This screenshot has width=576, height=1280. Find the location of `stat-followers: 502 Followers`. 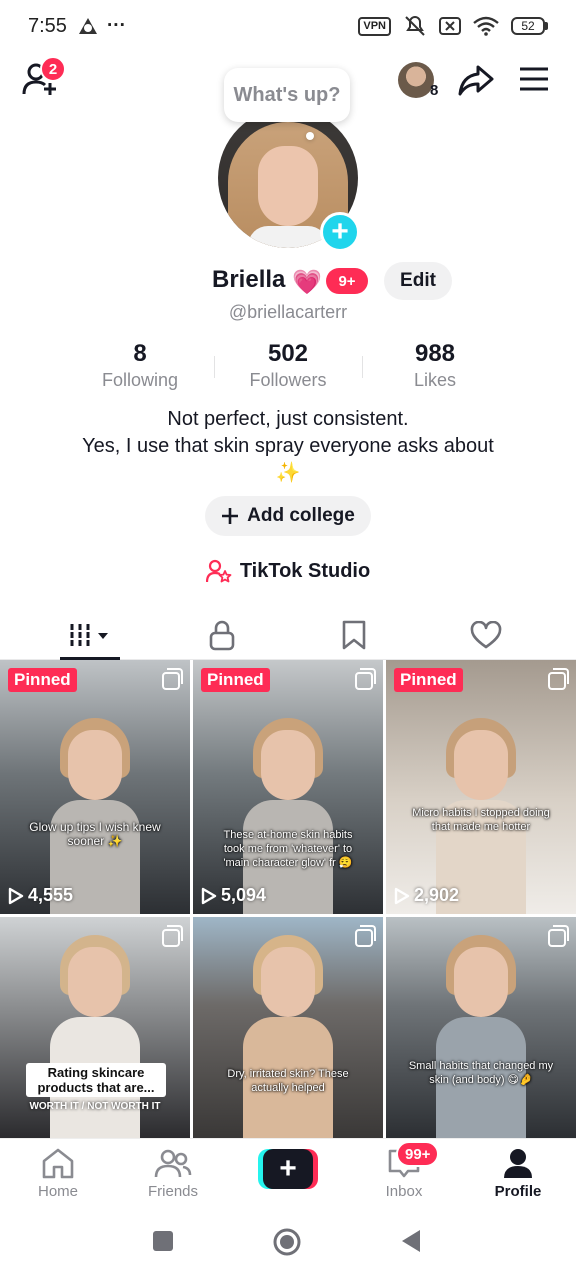

stat-followers: 502 Followers is located at coordinates (288, 365).